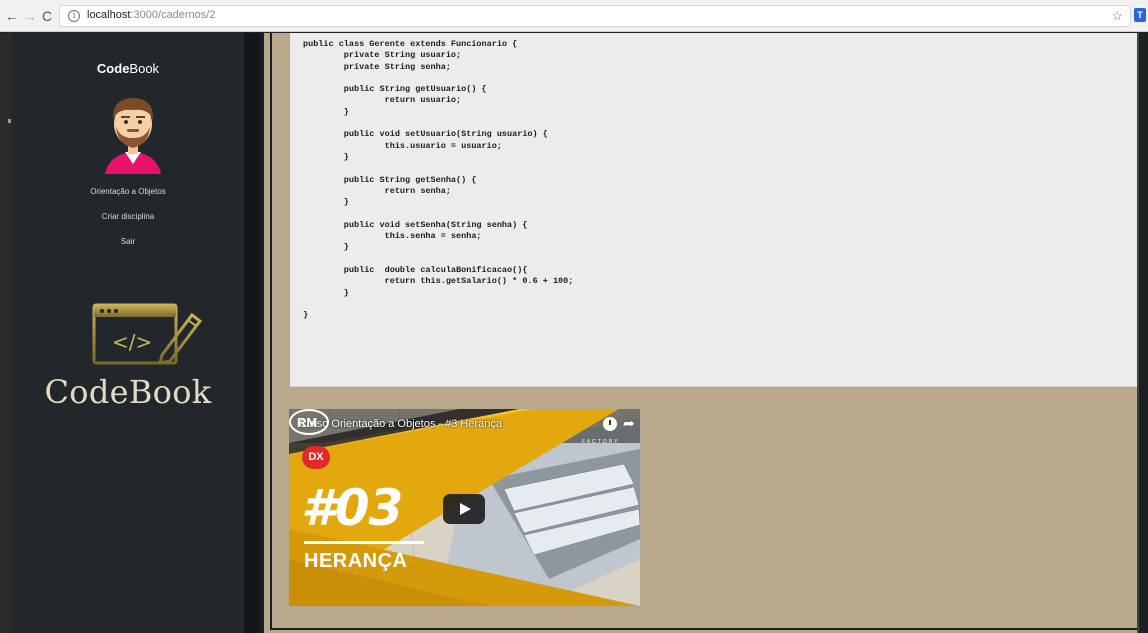 The width and height of the screenshot is (1148, 633). Describe the element at coordinates (610, 424) in the screenshot. I see `watch-later-clock-icon` at that location.